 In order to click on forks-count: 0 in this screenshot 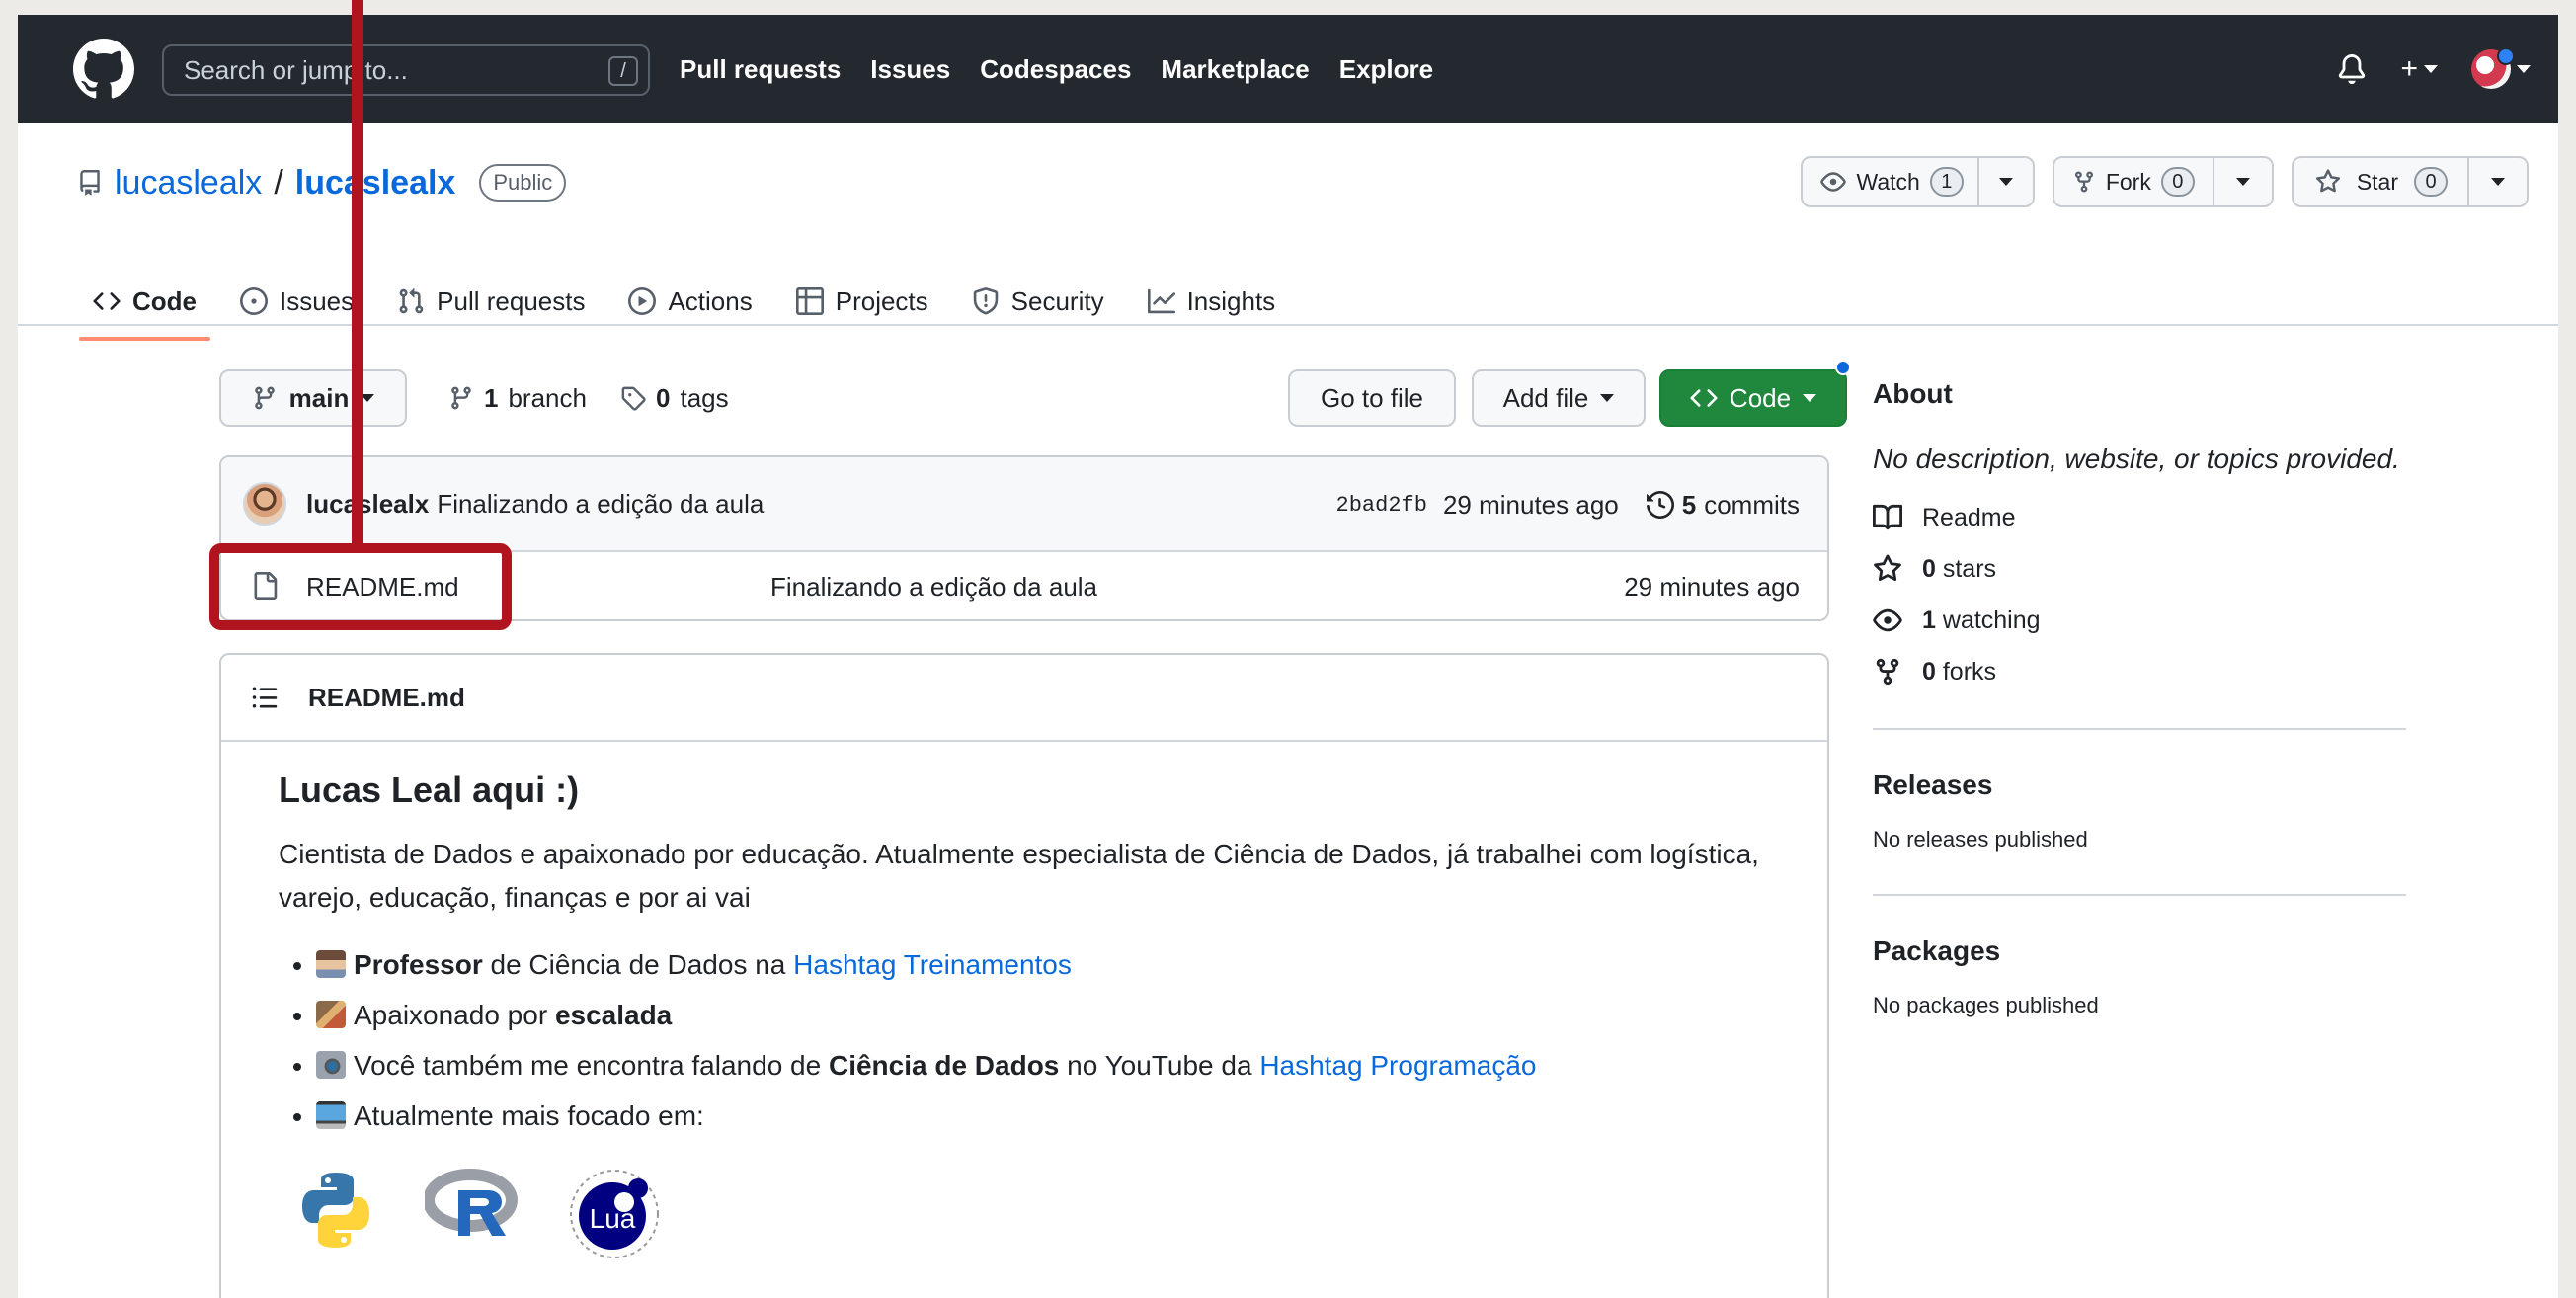, I will do `click(1929, 671)`.